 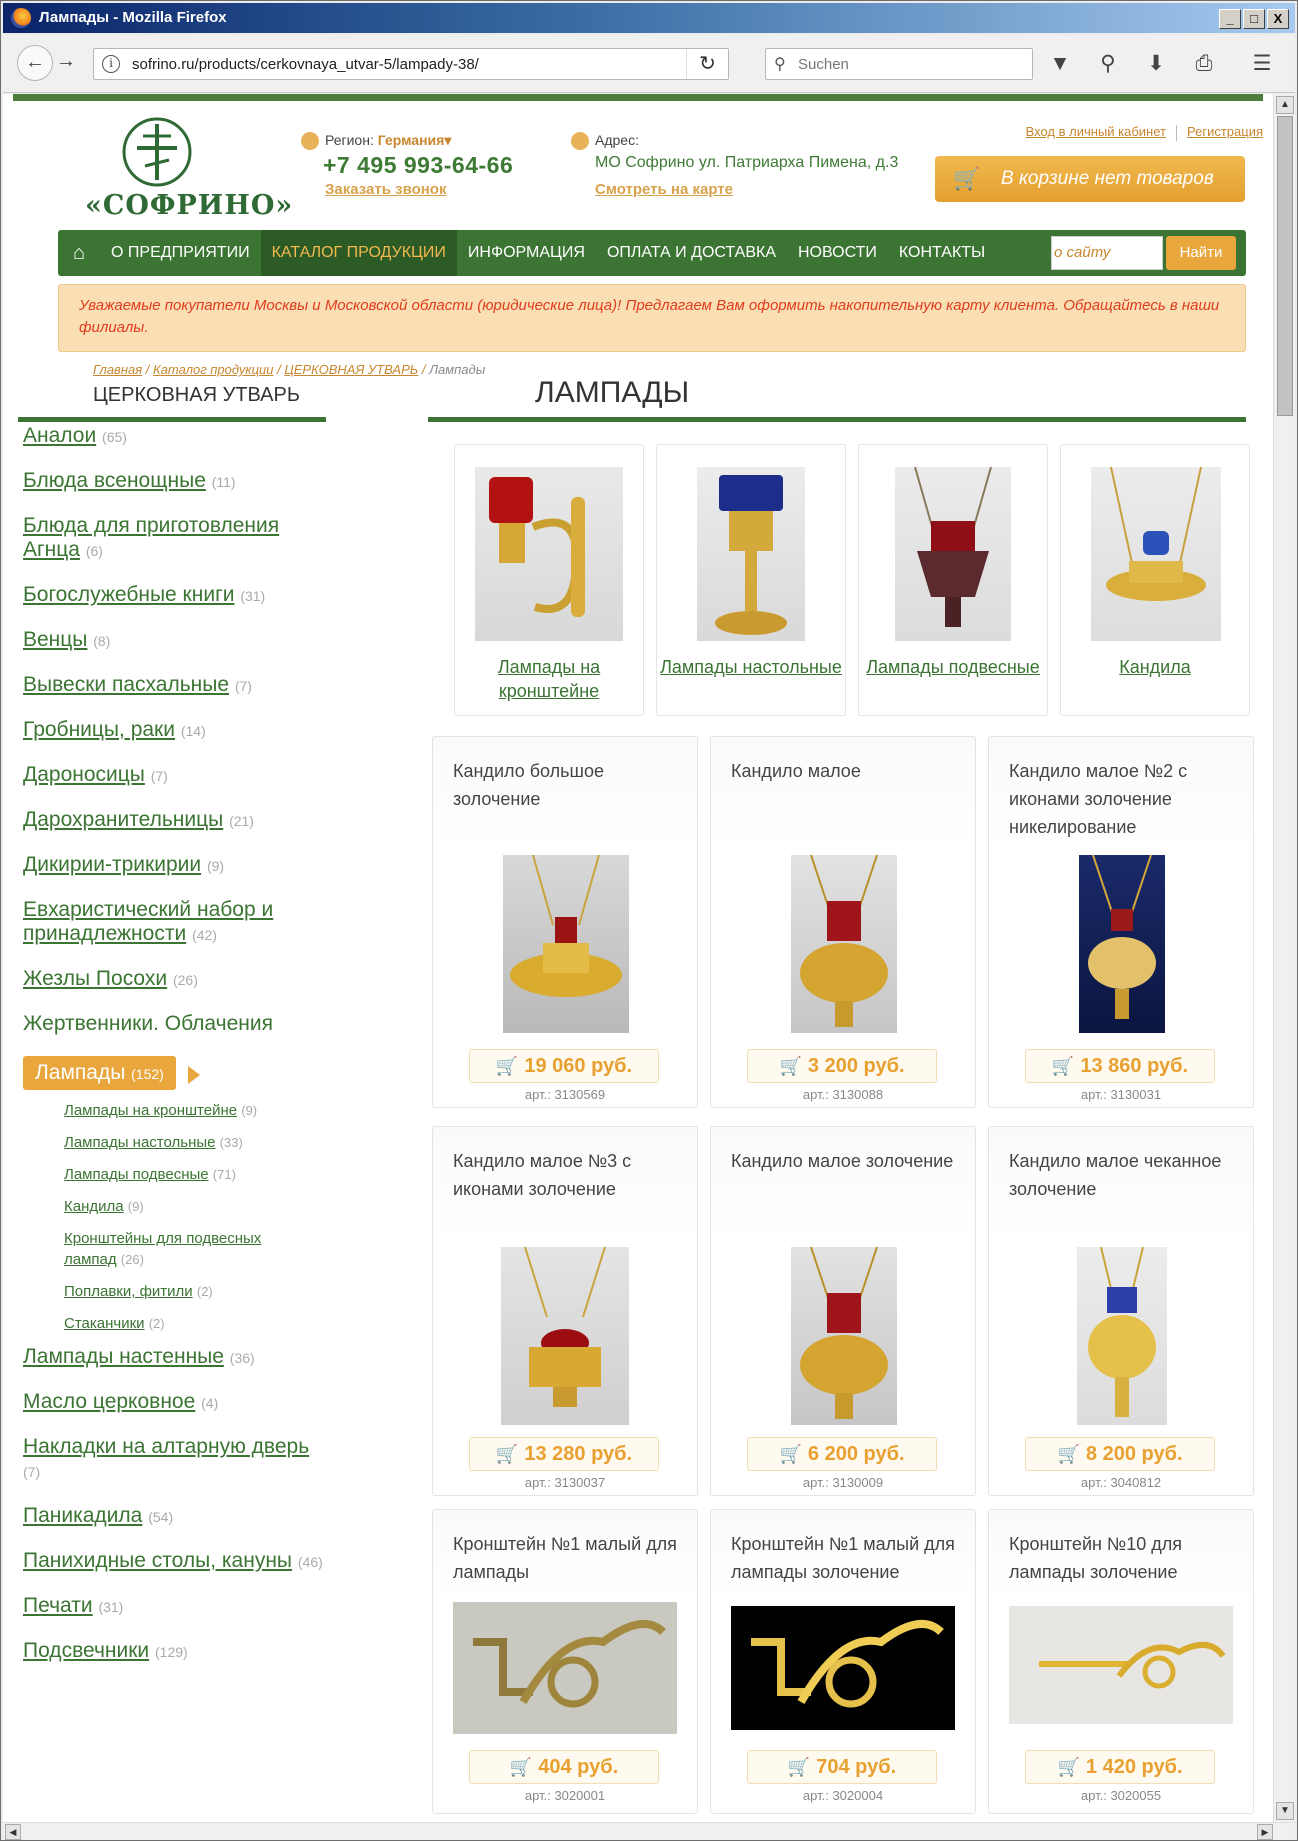 What do you see at coordinates (566, 1558) in the screenshot?
I see `product-name: Кронштейн №1 малый для лампады` at bounding box center [566, 1558].